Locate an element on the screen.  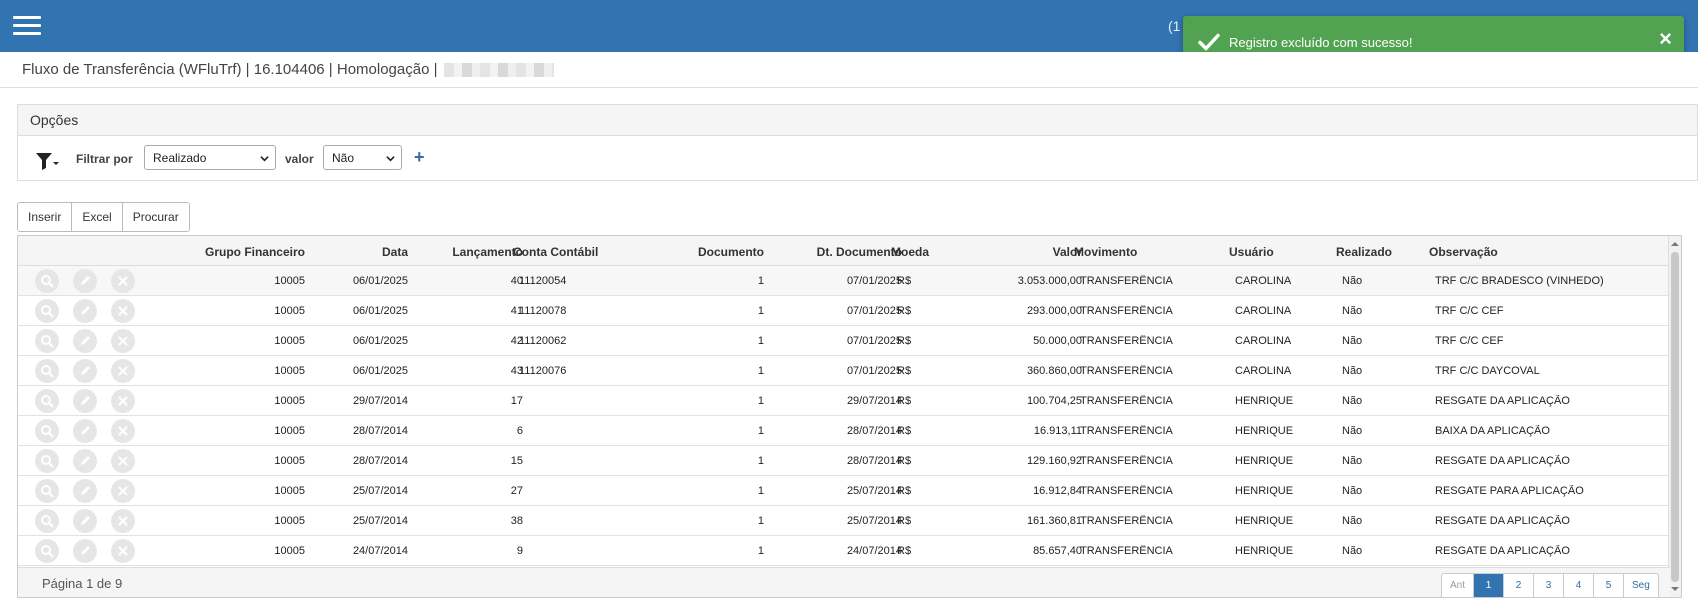
page-5-button: 5 is located at coordinates (1609, 585).